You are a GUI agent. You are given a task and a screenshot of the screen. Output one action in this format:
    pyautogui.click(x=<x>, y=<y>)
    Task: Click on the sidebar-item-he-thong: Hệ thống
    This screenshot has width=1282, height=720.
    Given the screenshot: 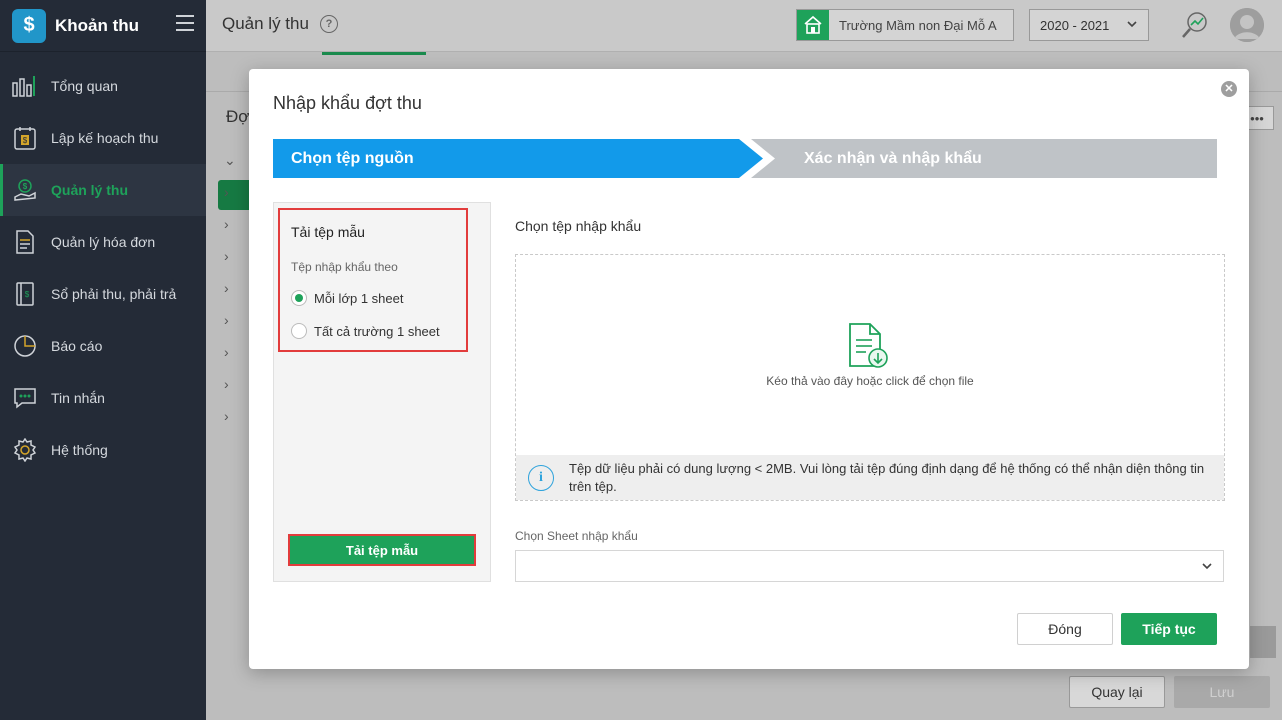 What is the action you would take?
    pyautogui.click(x=103, y=450)
    